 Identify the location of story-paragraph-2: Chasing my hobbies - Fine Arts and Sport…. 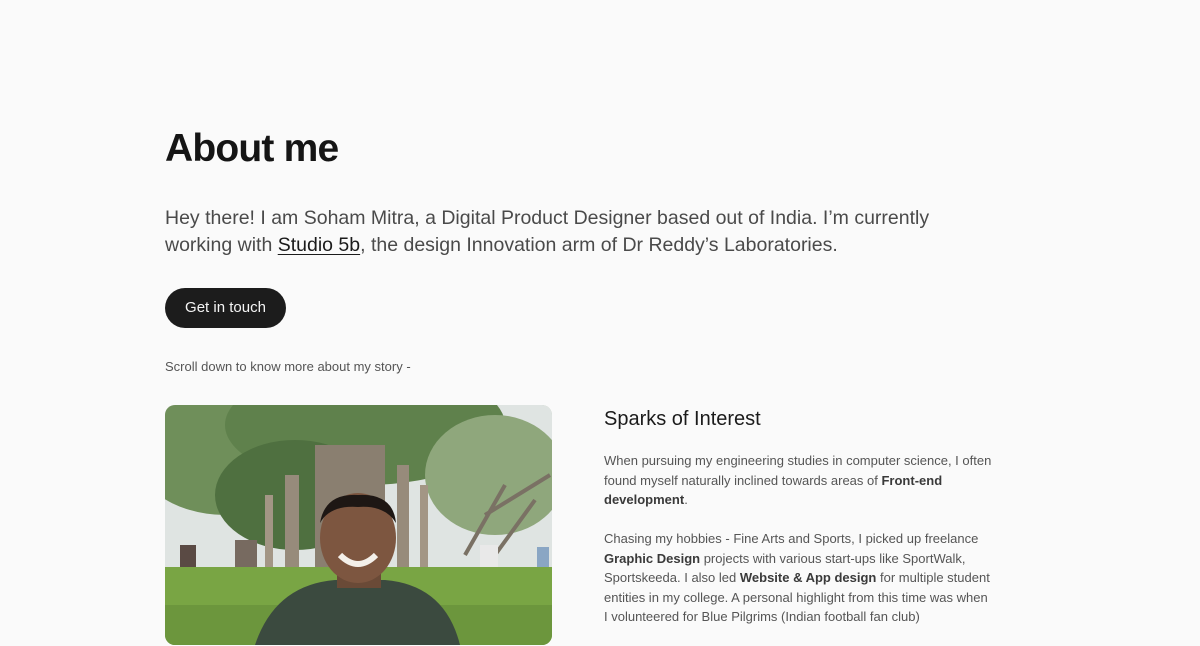
(799, 578).